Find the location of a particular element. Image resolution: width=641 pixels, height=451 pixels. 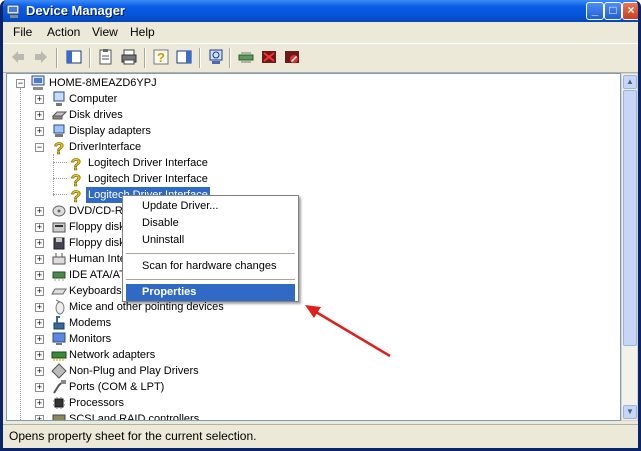

tree-item-label: Disk drives is located at coordinates (96, 115).